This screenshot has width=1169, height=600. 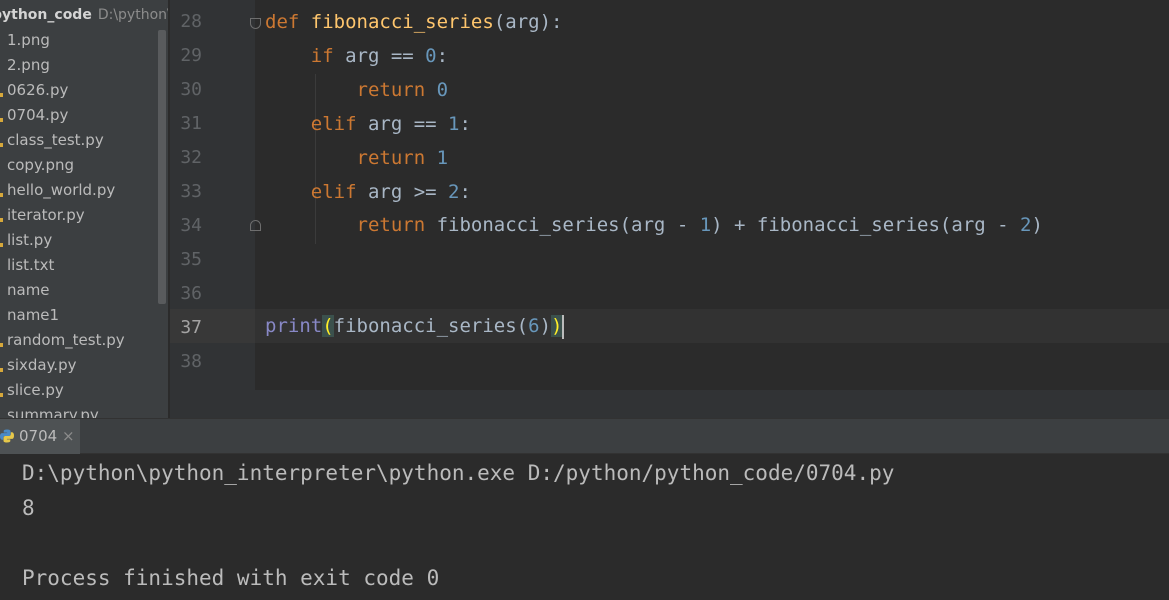 What do you see at coordinates (30, 240) in the screenshot?
I see `file-name: list.py` at bounding box center [30, 240].